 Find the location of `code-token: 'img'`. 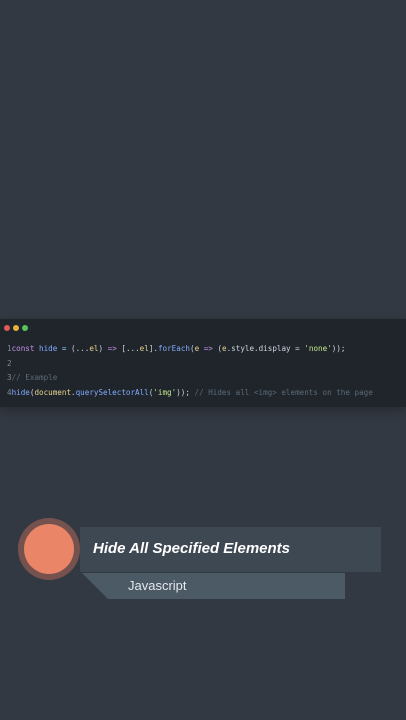

code-token: 'img' is located at coordinates (165, 392).